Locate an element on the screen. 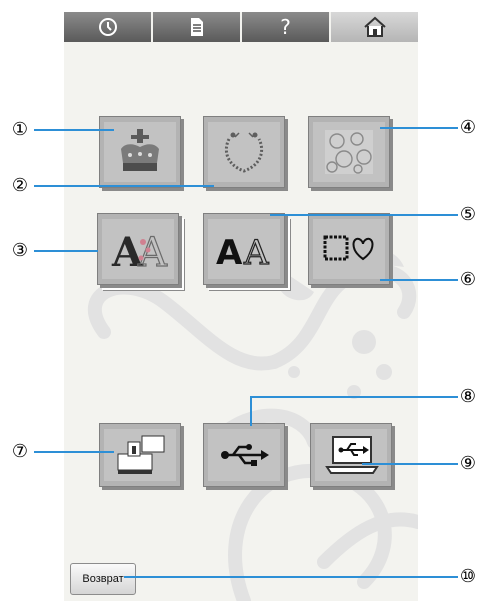 Image resolution: width=481 pixels, height=601 pixels. help-icon: ? is located at coordinates (285, 27).